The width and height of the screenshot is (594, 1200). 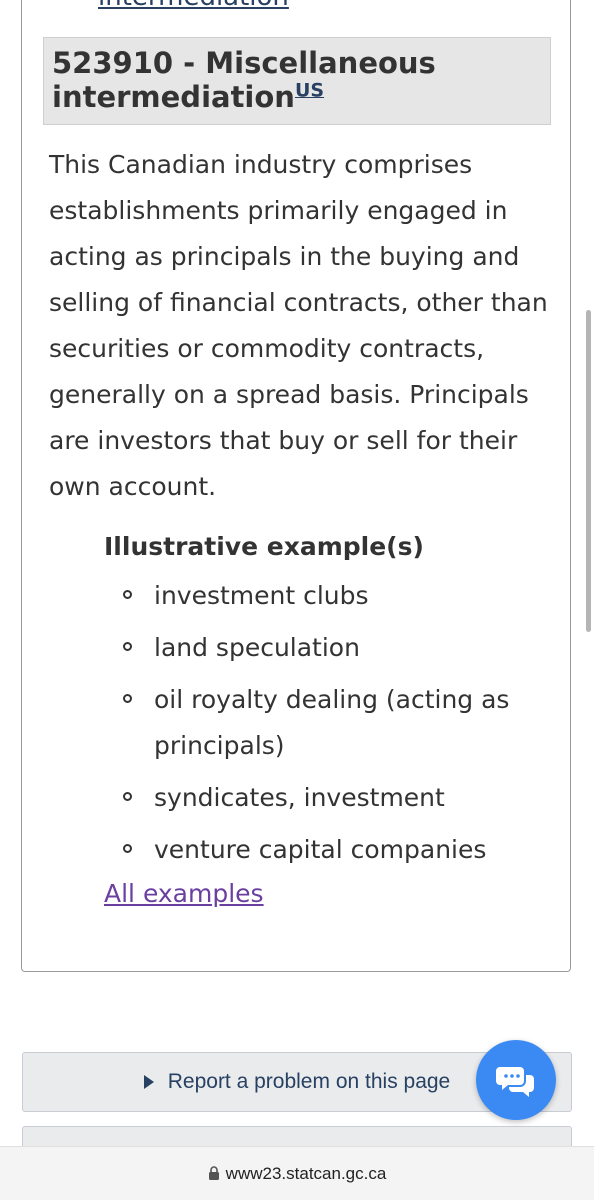 I want to click on us-reference-link: US, so click(x=309, y=90).